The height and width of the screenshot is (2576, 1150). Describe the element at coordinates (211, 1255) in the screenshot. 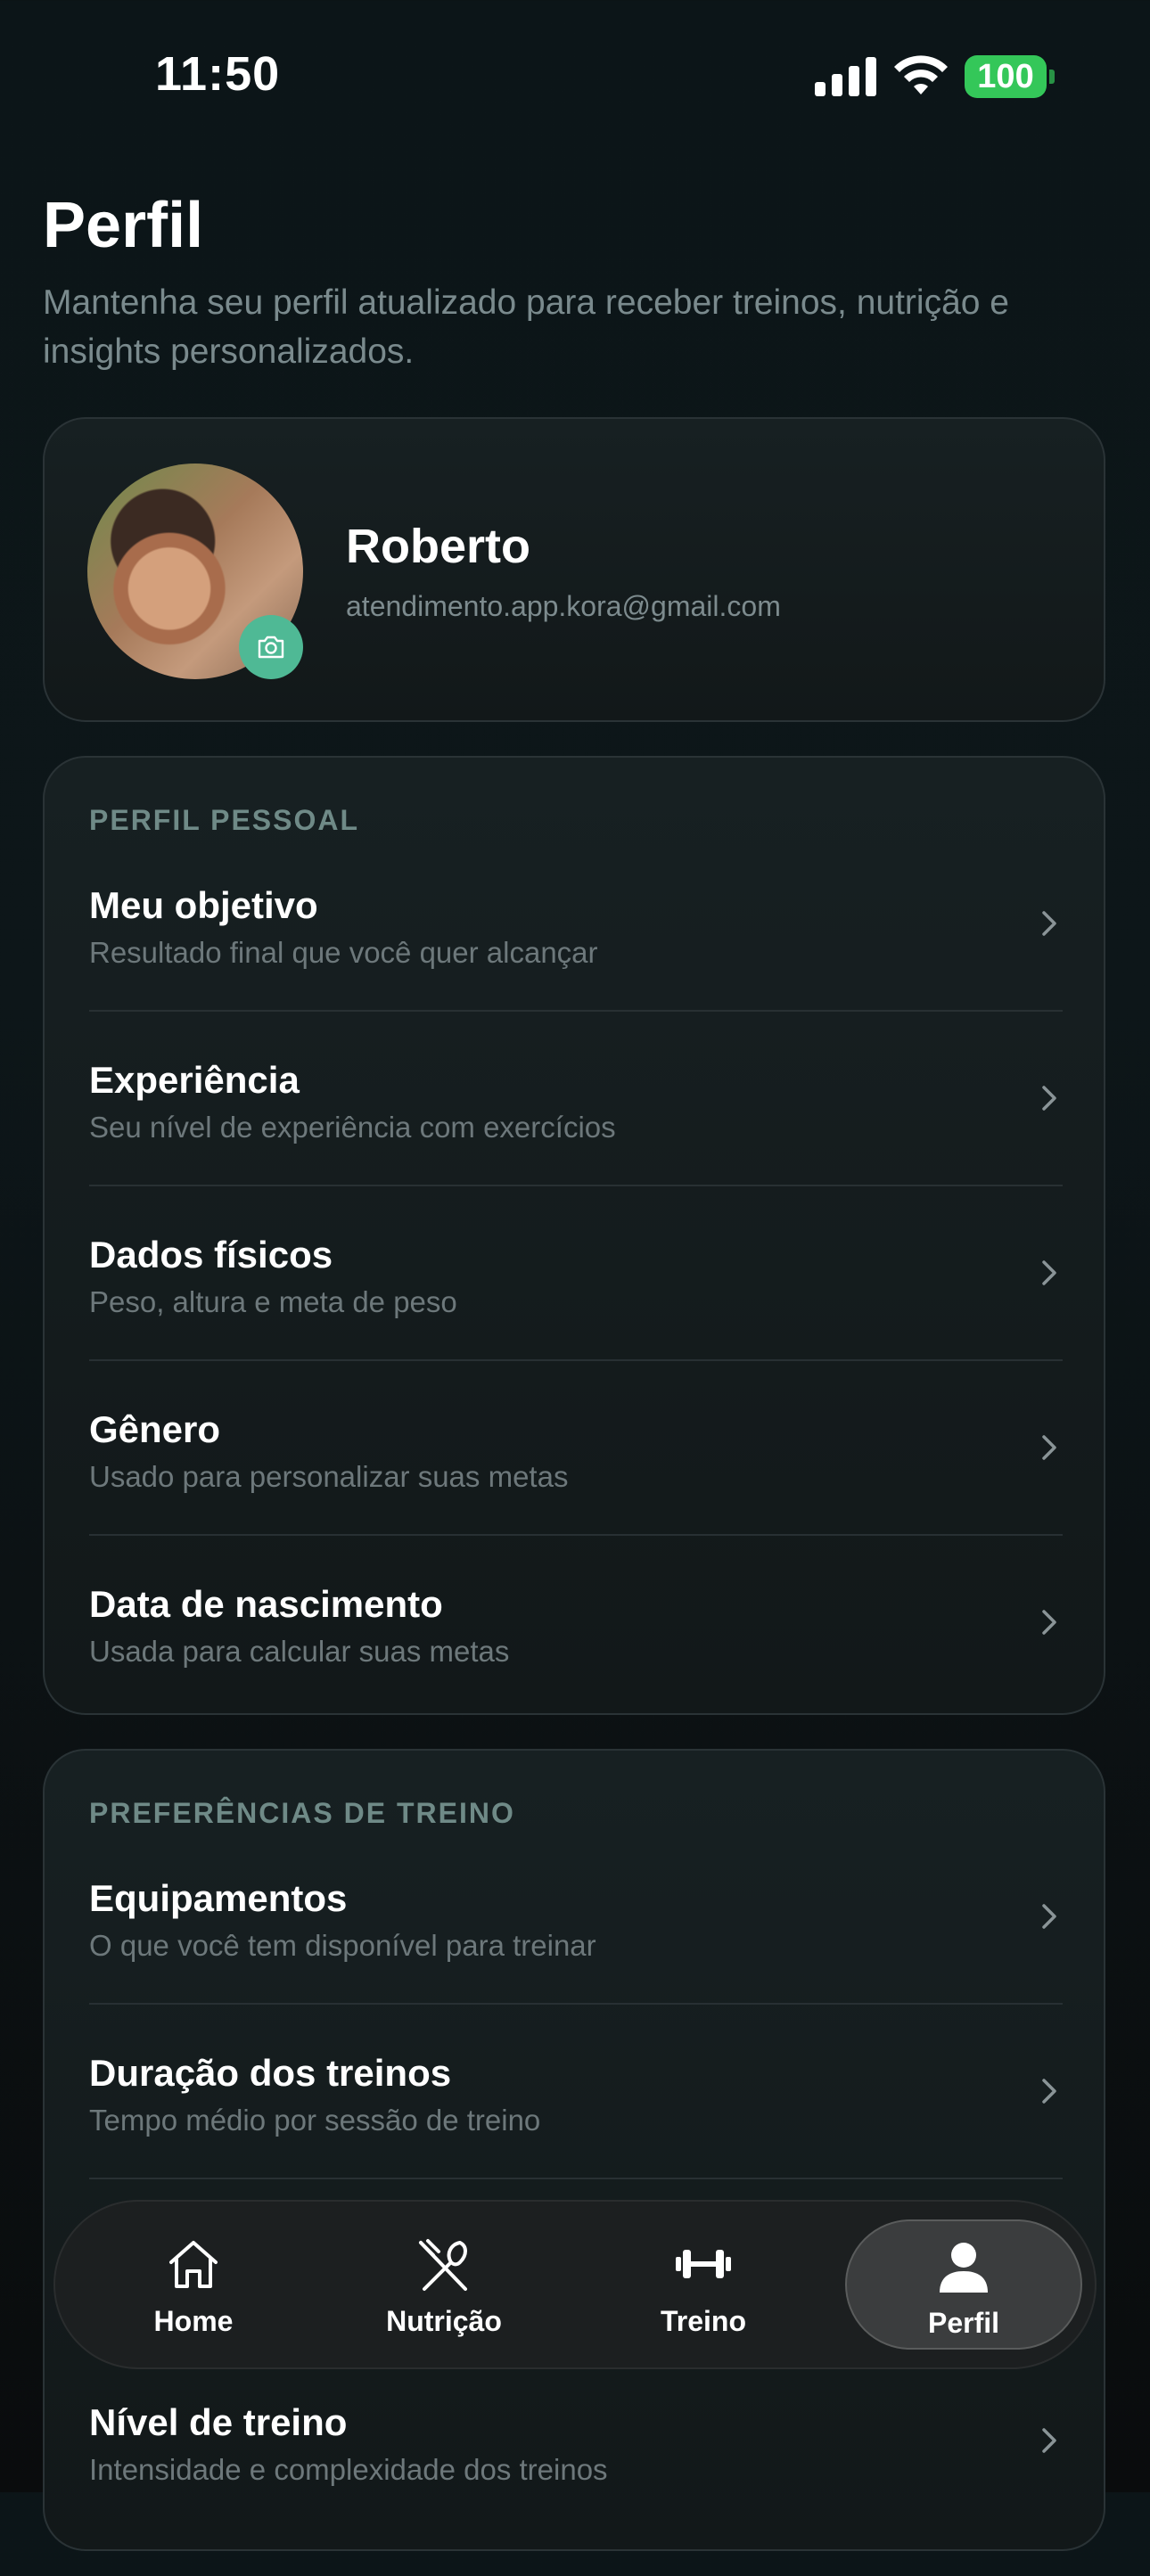

I see `menu-item-title: Dados físicos` at that location.